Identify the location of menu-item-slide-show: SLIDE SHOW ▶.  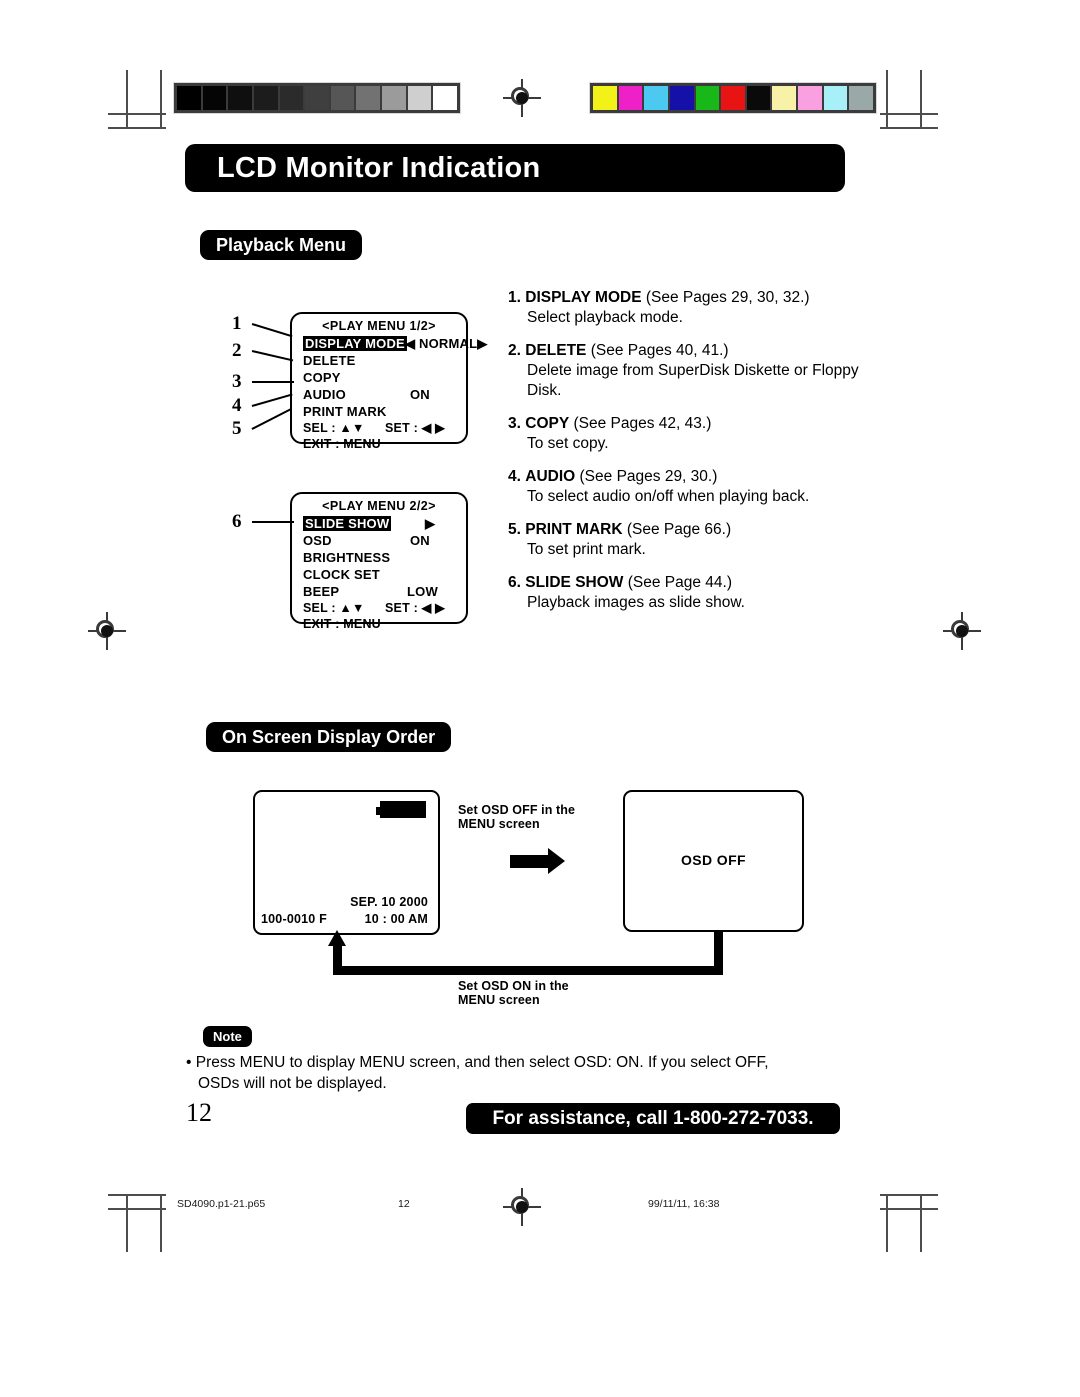
(379, 523).